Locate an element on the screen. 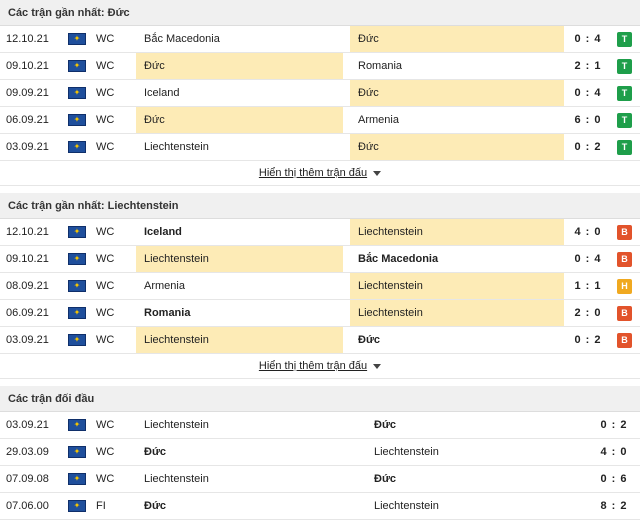 The height and width of the screenshot is (520, 640). table-row: 03.09.21 ✦ WC Liechtenstein Đức 0 : 2 B is located at coordinates (320, 340).